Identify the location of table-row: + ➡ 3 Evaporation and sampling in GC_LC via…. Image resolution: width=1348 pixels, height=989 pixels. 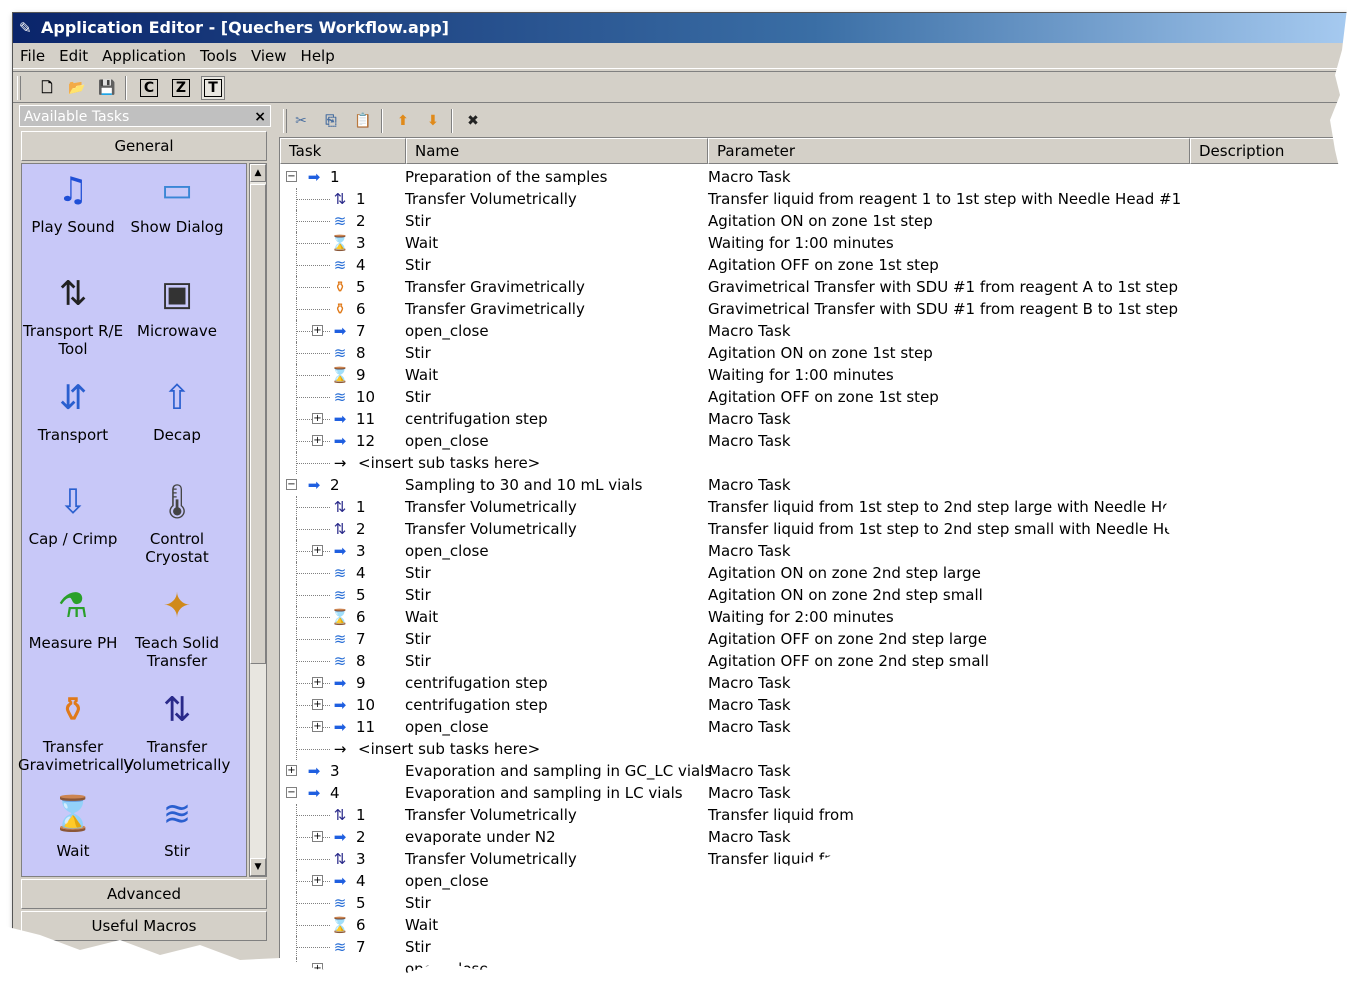
(813, 771).